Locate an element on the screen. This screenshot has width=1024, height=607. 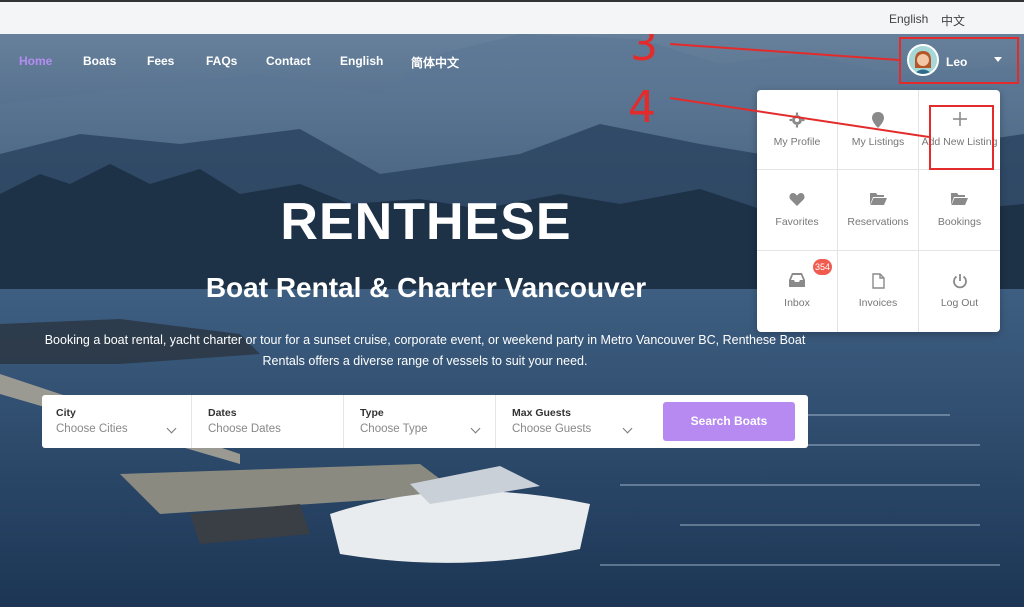
hero-subtitle: Boat Rental & Charter Vancouver is located at coordinates (426, 287).